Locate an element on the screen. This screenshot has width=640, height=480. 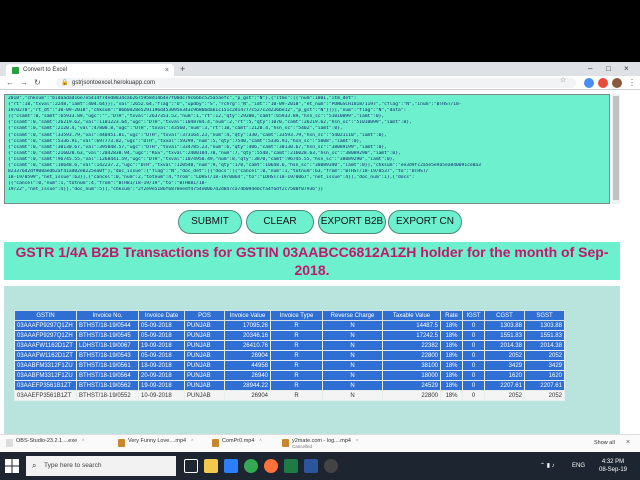
column-header: GSTIN is located at coordinates (45, 315).